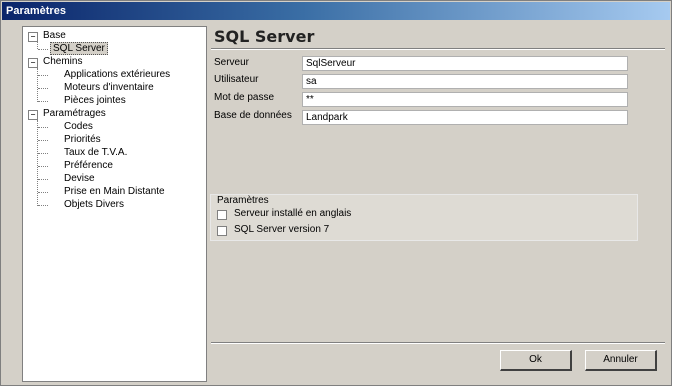  What do you see at coordinates (222, 215) in the screenshot?
I see `serveur-anglais-checkbox` at bounding box center [222, 215].